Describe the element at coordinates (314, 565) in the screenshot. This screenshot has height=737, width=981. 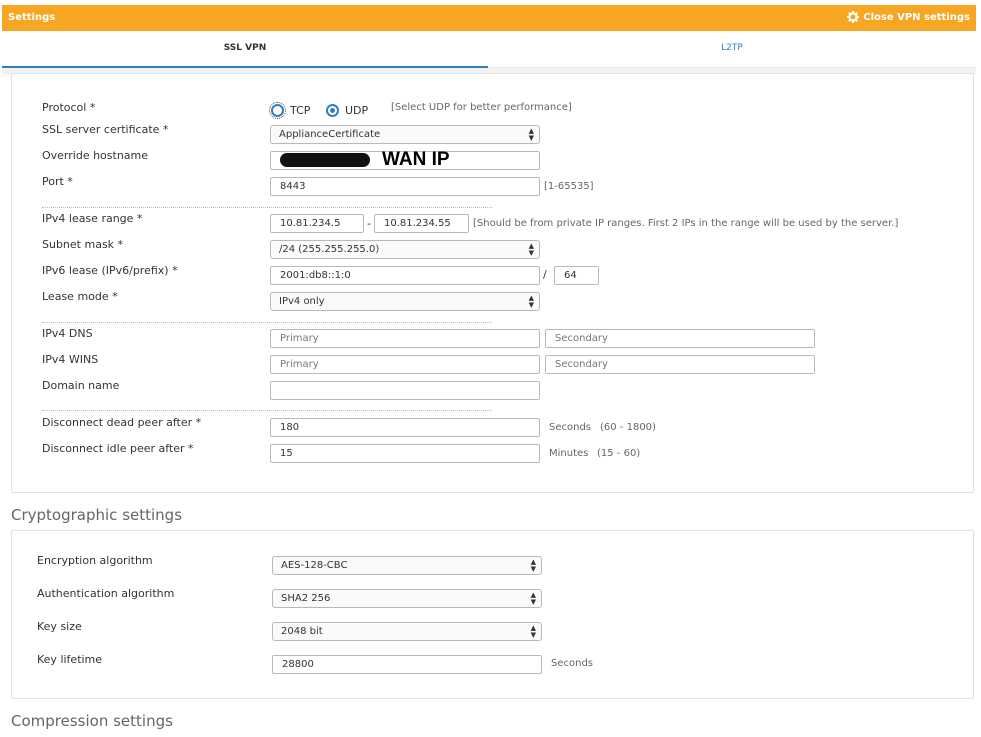
I see `encryption-value: AES-128-CBC` at that location.